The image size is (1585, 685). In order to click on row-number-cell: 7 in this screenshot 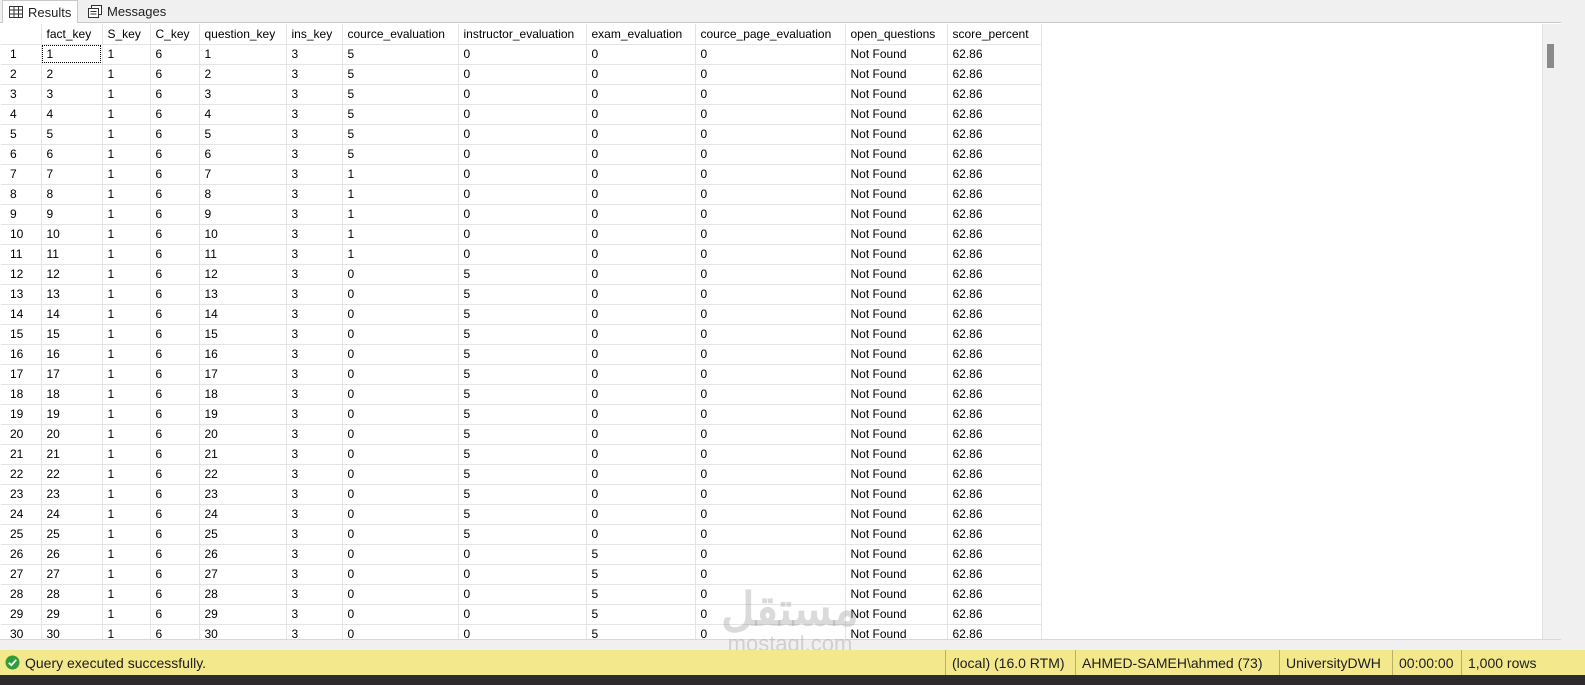, I will do `click(21, 174)`.